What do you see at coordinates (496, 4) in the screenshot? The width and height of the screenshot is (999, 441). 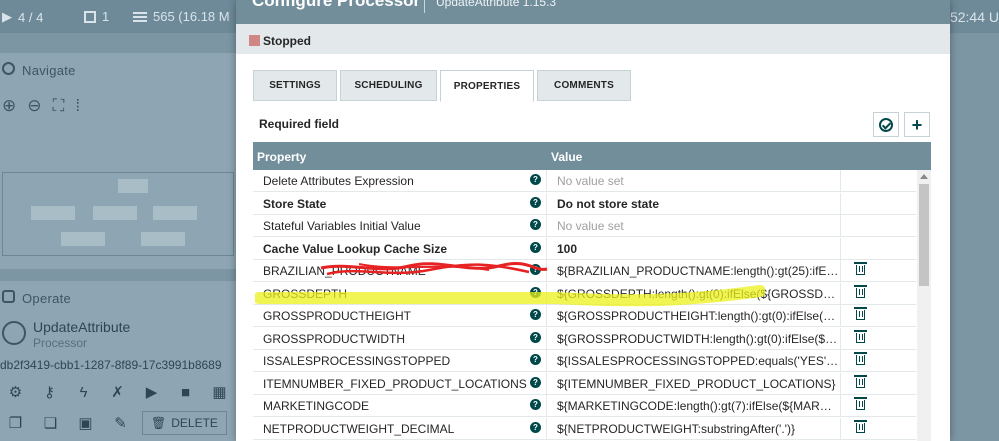 I see `dialog-subtitle: UpdateAttribute 1.15.3` at bounding box center [496, 4].